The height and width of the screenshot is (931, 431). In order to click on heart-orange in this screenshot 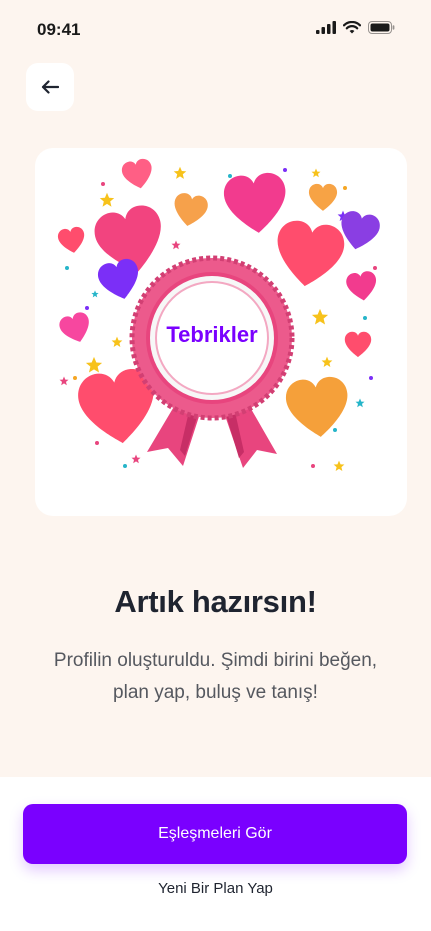, I will do `click(190, 210)`.